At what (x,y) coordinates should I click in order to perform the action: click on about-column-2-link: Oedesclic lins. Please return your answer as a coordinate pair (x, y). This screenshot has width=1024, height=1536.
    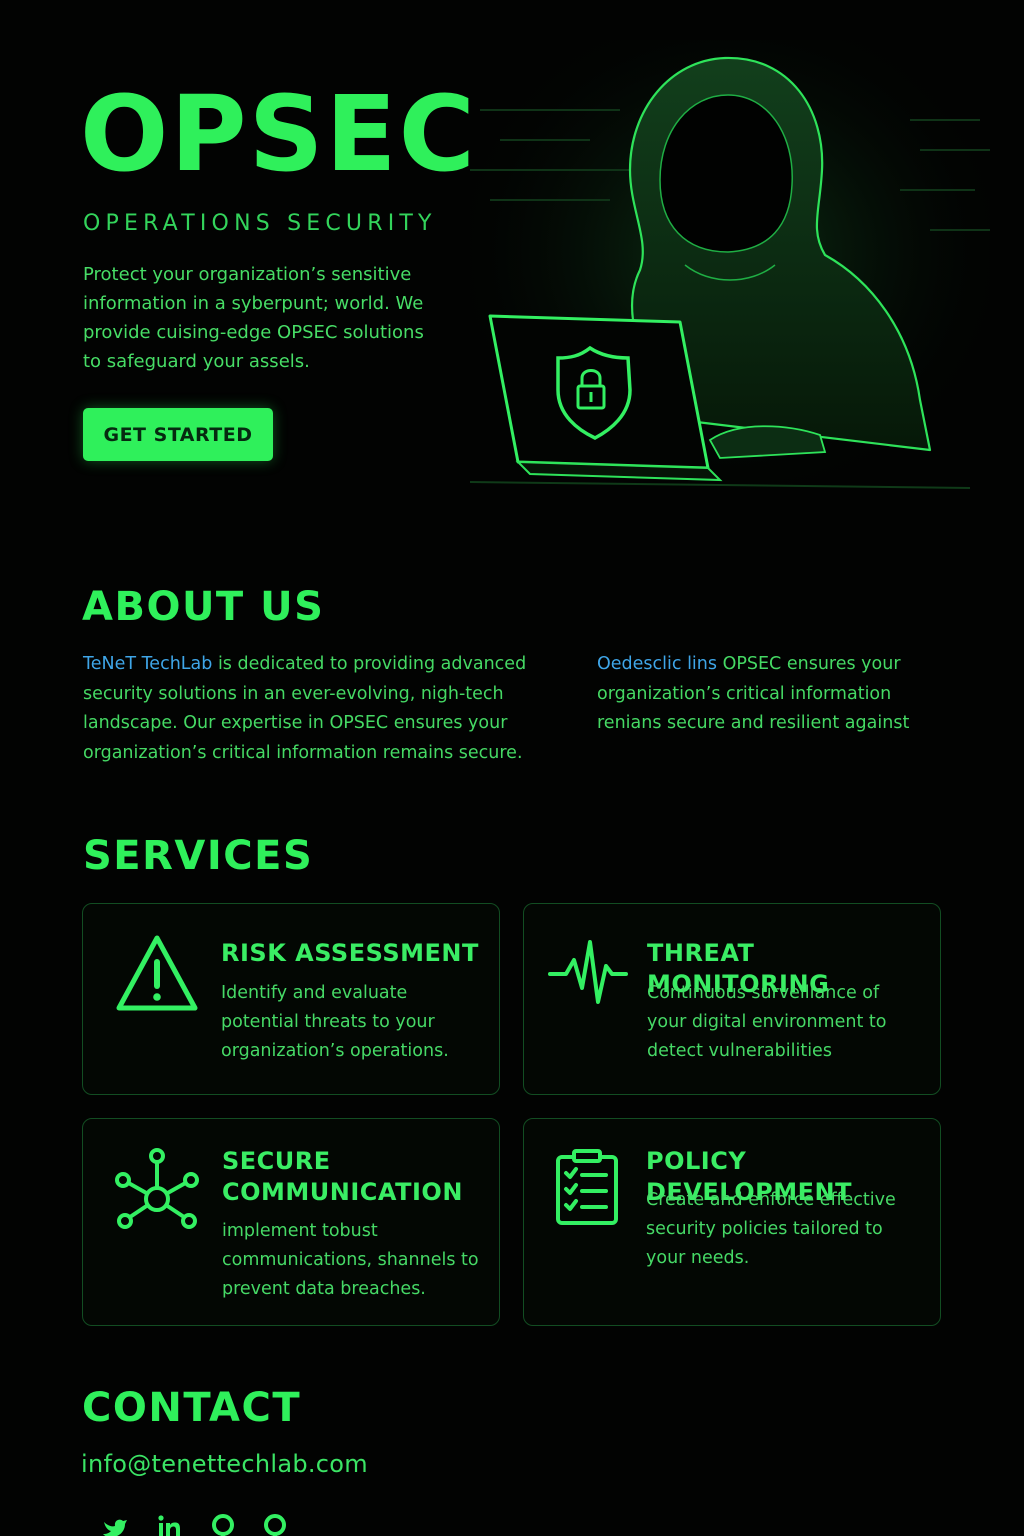
    Looking at the image, I should click on (657, 664).